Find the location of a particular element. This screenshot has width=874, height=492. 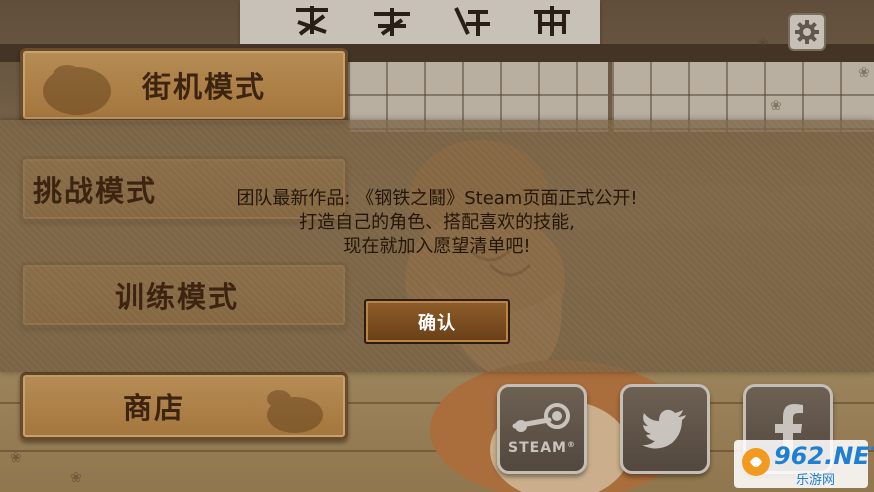

challenge-mode-label: 挑战模式 is located at coordinates (95, 191).